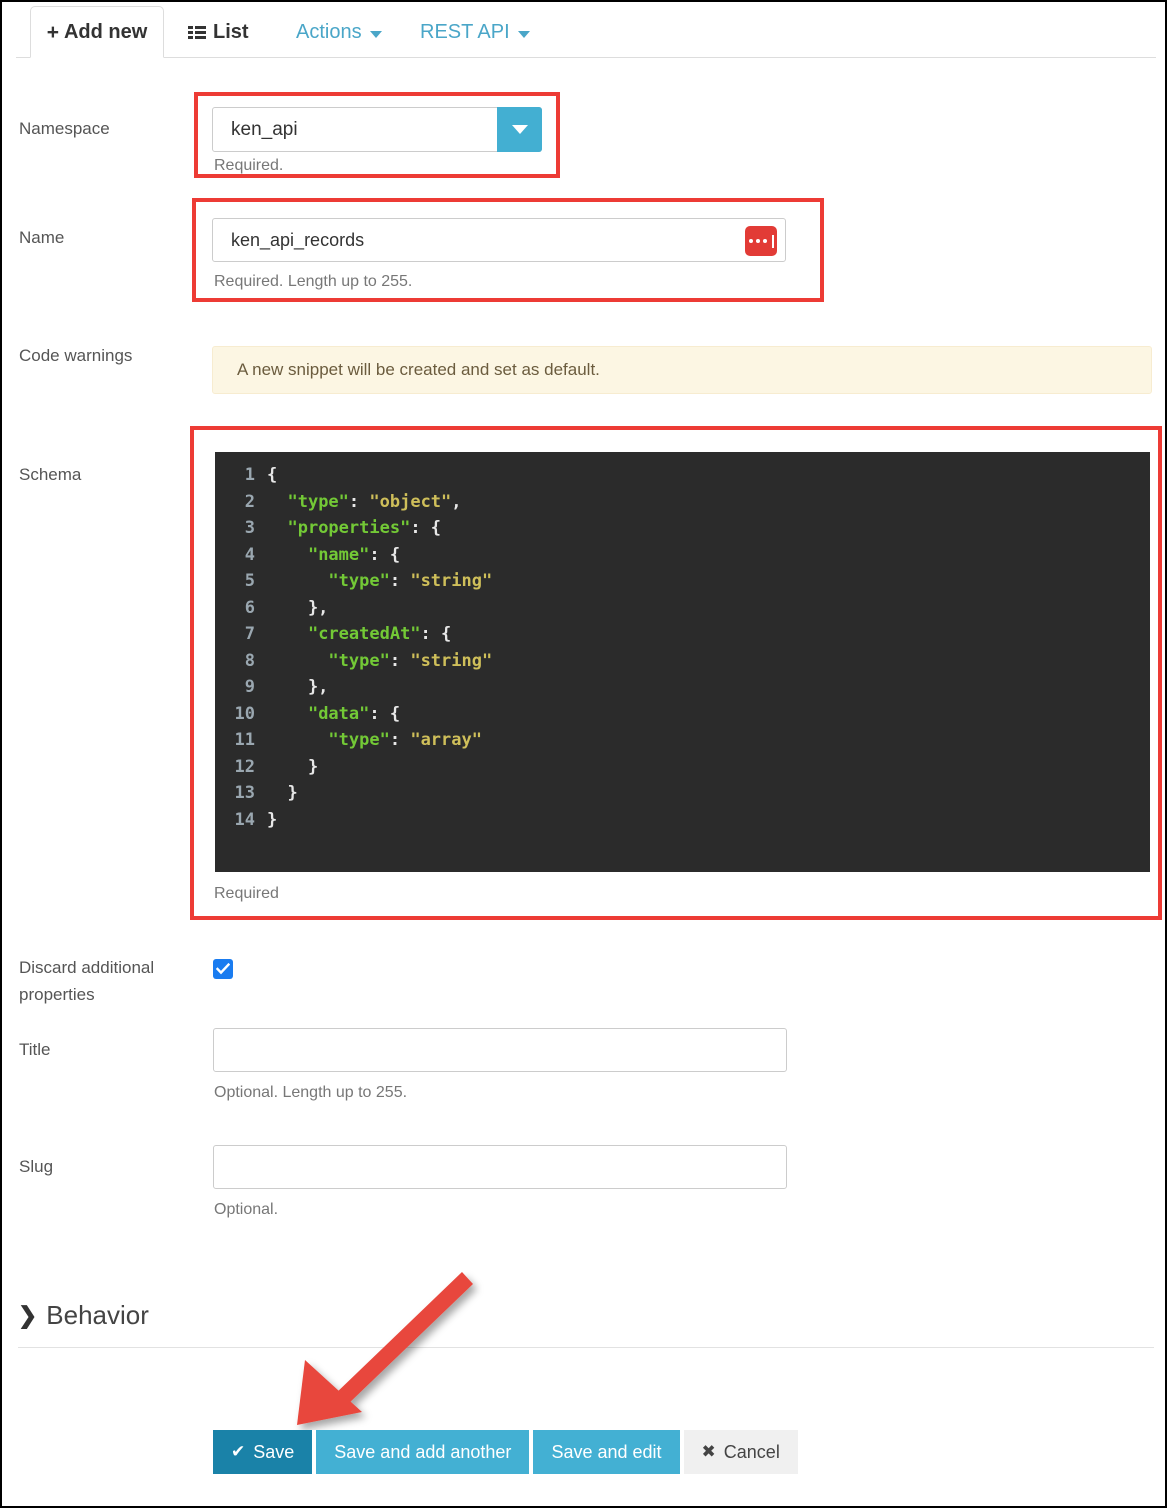 Image resolution: width=1167 pixels, height=1508 pixels. What do you see at coordinates (36, 1166) in the screenshot?
I see `slug-label: Slug` at bounding box center [36, 1166].